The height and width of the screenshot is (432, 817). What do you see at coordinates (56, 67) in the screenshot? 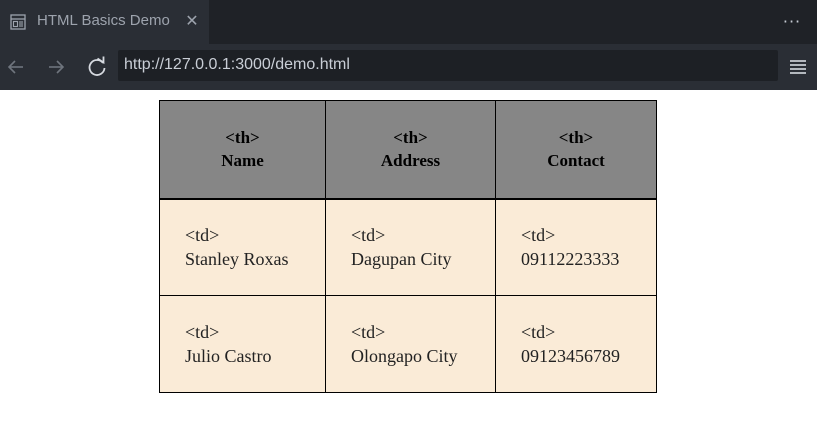
I see `forward-arrow-icon` at bounding box center [56, 67].